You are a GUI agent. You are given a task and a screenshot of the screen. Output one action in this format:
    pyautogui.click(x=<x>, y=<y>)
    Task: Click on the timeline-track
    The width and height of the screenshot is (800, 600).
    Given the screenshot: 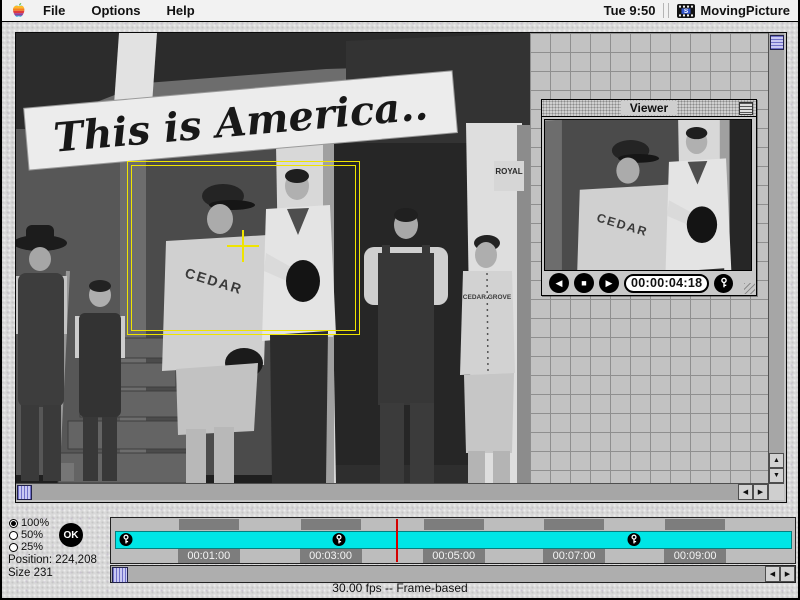 What is the action you would take?
    pyautogui.click(x=453, y=540)
    